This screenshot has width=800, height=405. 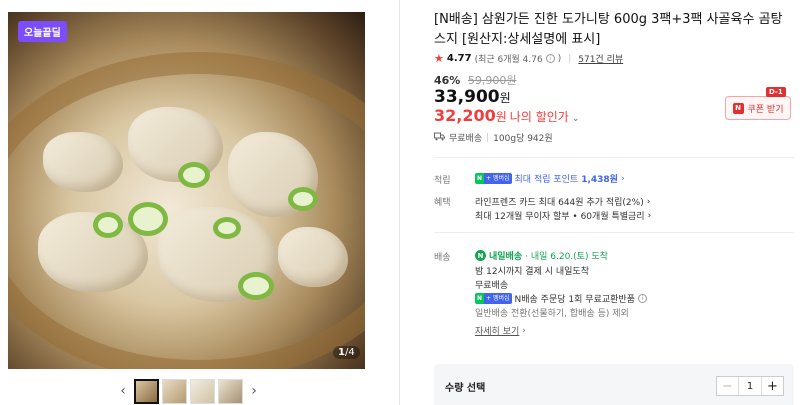 What do you see at coordinates (447, 80) in the screenshot?
I see `discount-percent: 46%` at bounding box center [447, 80].